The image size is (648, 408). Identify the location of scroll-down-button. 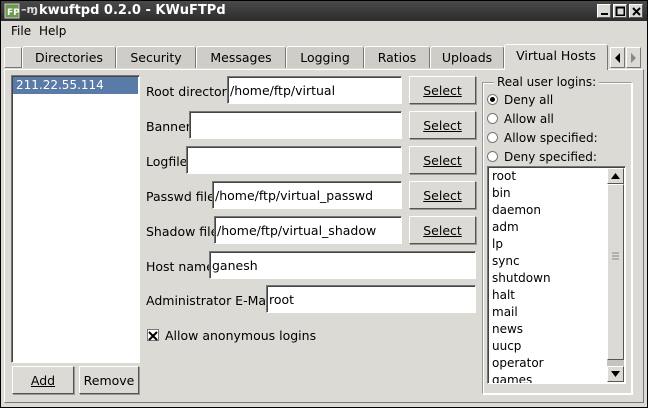
(615, 374).